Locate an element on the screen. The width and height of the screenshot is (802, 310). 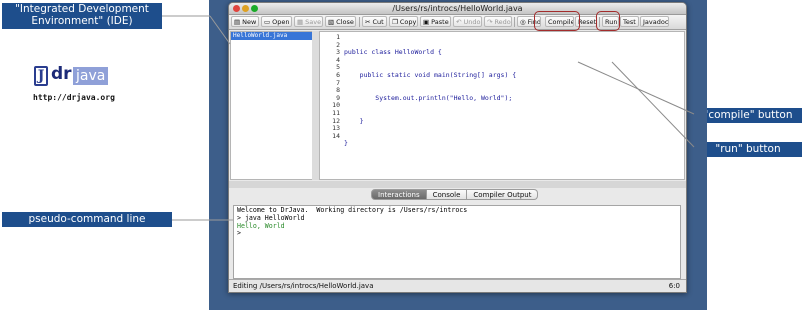
paste-label: Paste is located at coordinates (440, 22).